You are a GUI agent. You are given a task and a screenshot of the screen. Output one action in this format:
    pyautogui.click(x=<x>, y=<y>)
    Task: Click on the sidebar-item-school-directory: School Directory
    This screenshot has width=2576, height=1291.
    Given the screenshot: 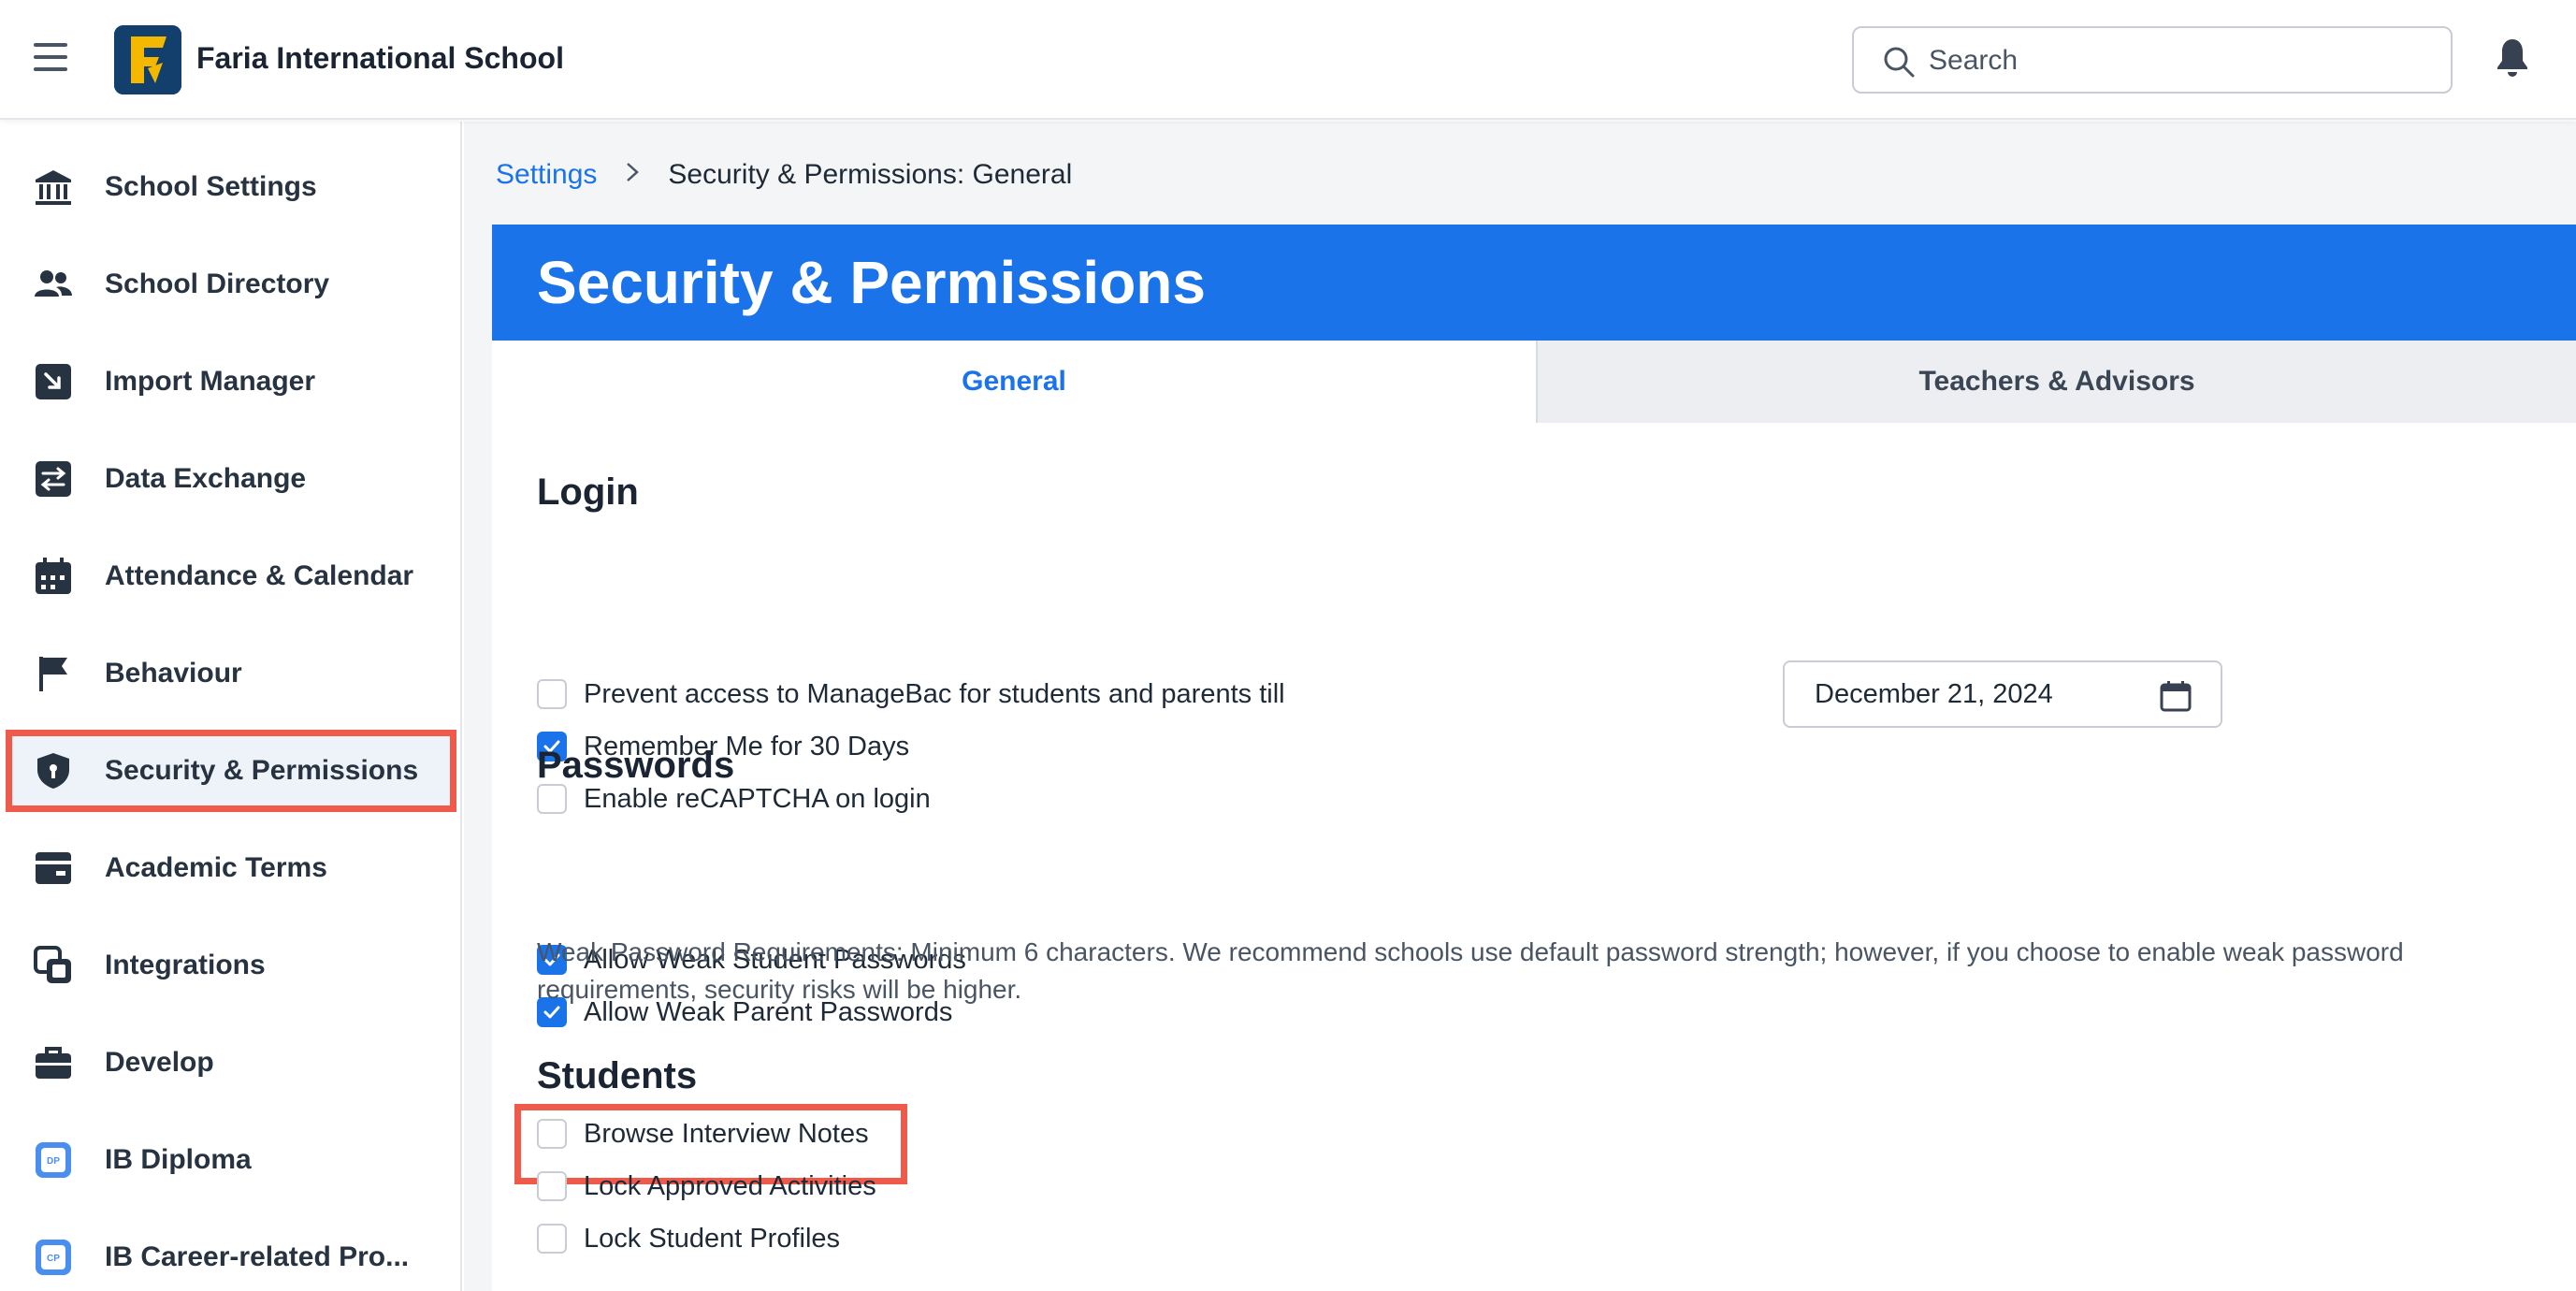 What is the action you would take?
    pyautogui.click(x=231, y=284)
    